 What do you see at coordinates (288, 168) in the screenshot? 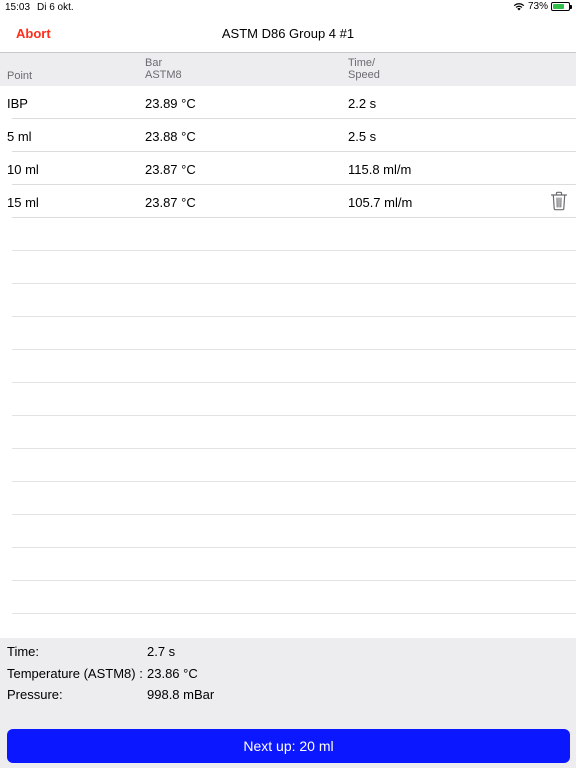
I see `table-row: 10 ml 23.87 °C 115.8 ml/m` at bounding box center [288, 168].